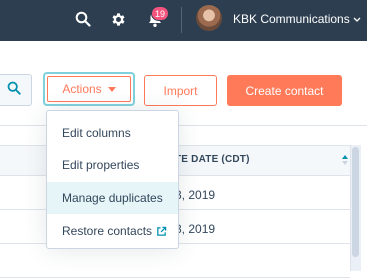  I want to click on create-contact-button: Create contact, so click(284, 90).